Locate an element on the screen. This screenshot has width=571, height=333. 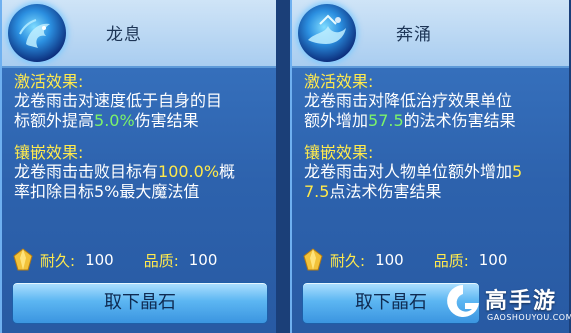
inlay-value: 5 is located at coordinates (517, 171).